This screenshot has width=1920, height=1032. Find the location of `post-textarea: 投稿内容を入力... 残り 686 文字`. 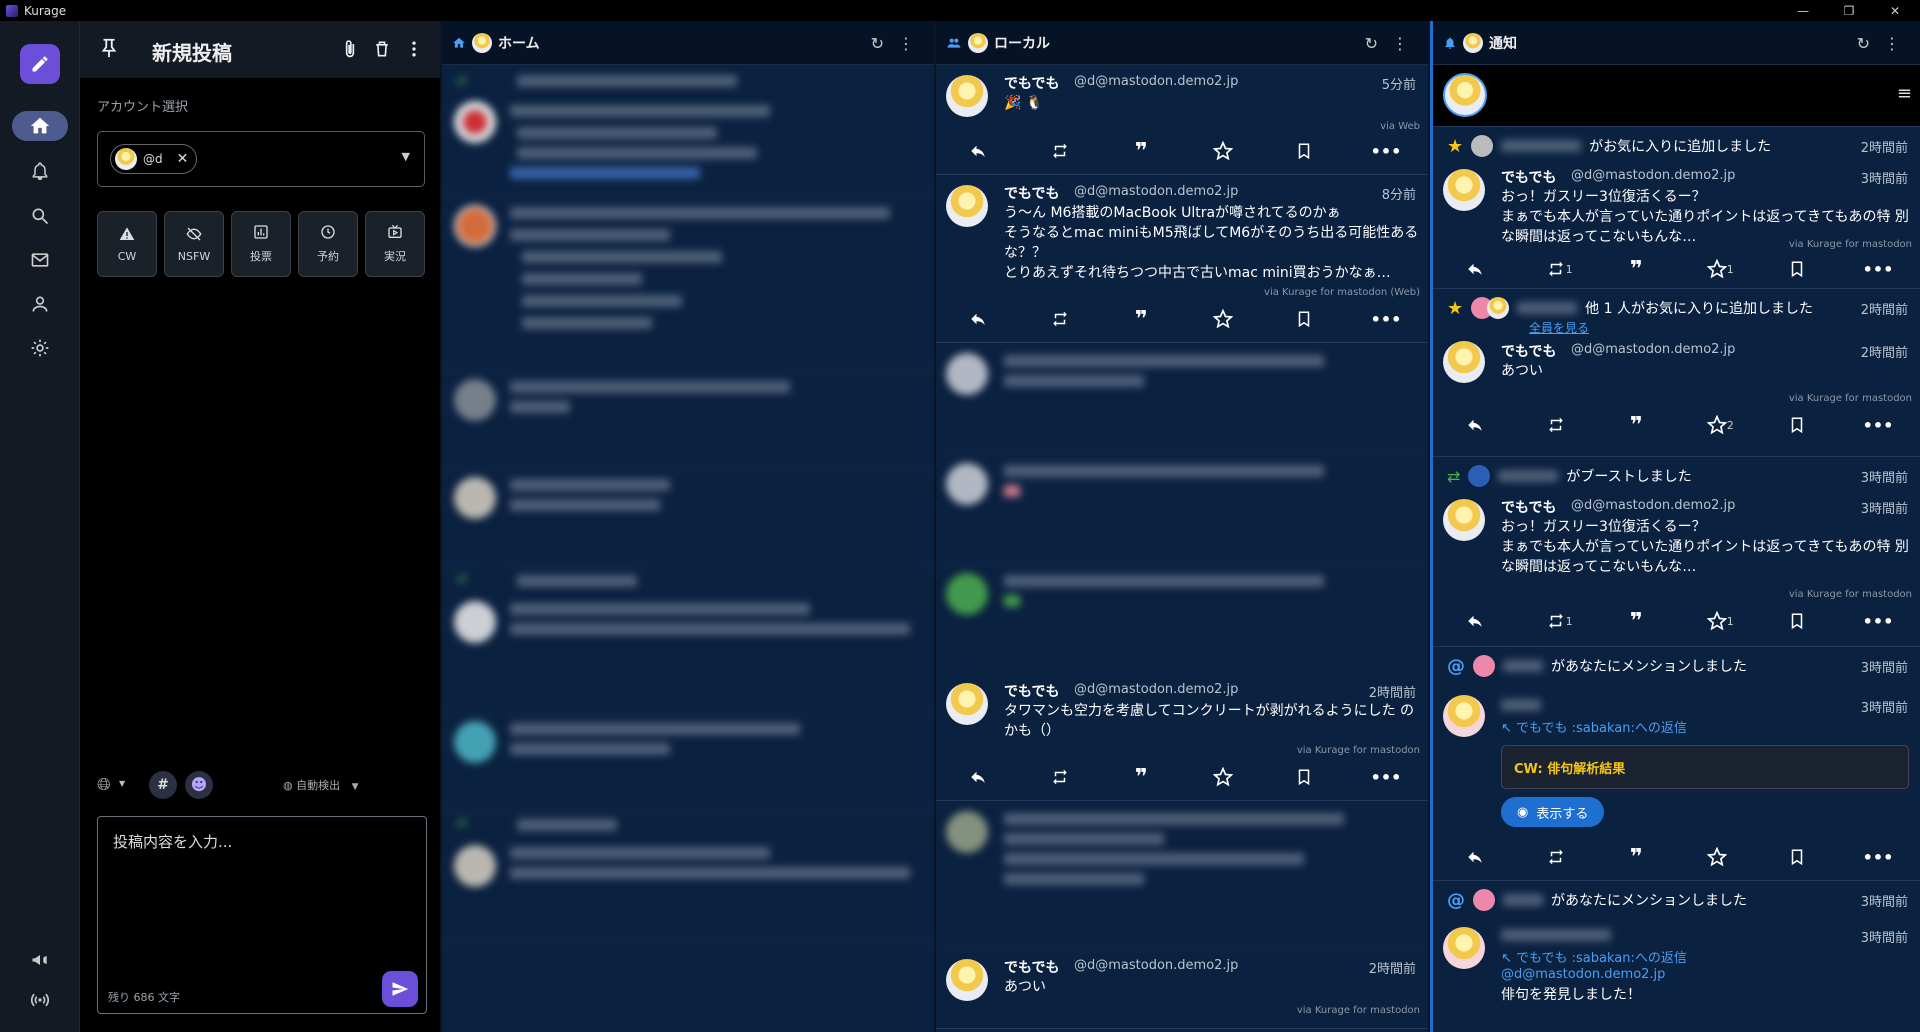

post-textarea: 投稿内容を入力... 残り 686 文字 is located at coordinates (262, 915).